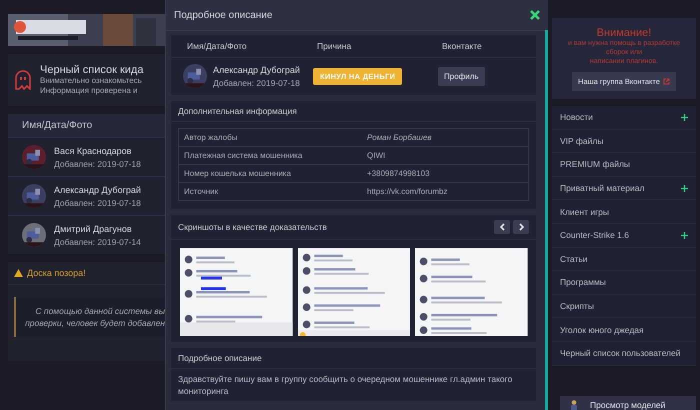 The width and height of the screenshot is (700, 410). What do you see at coordinates (602, 188) in the screenshot?
I see `menu-label: Приватный материал` at bounding box center [602, 188].